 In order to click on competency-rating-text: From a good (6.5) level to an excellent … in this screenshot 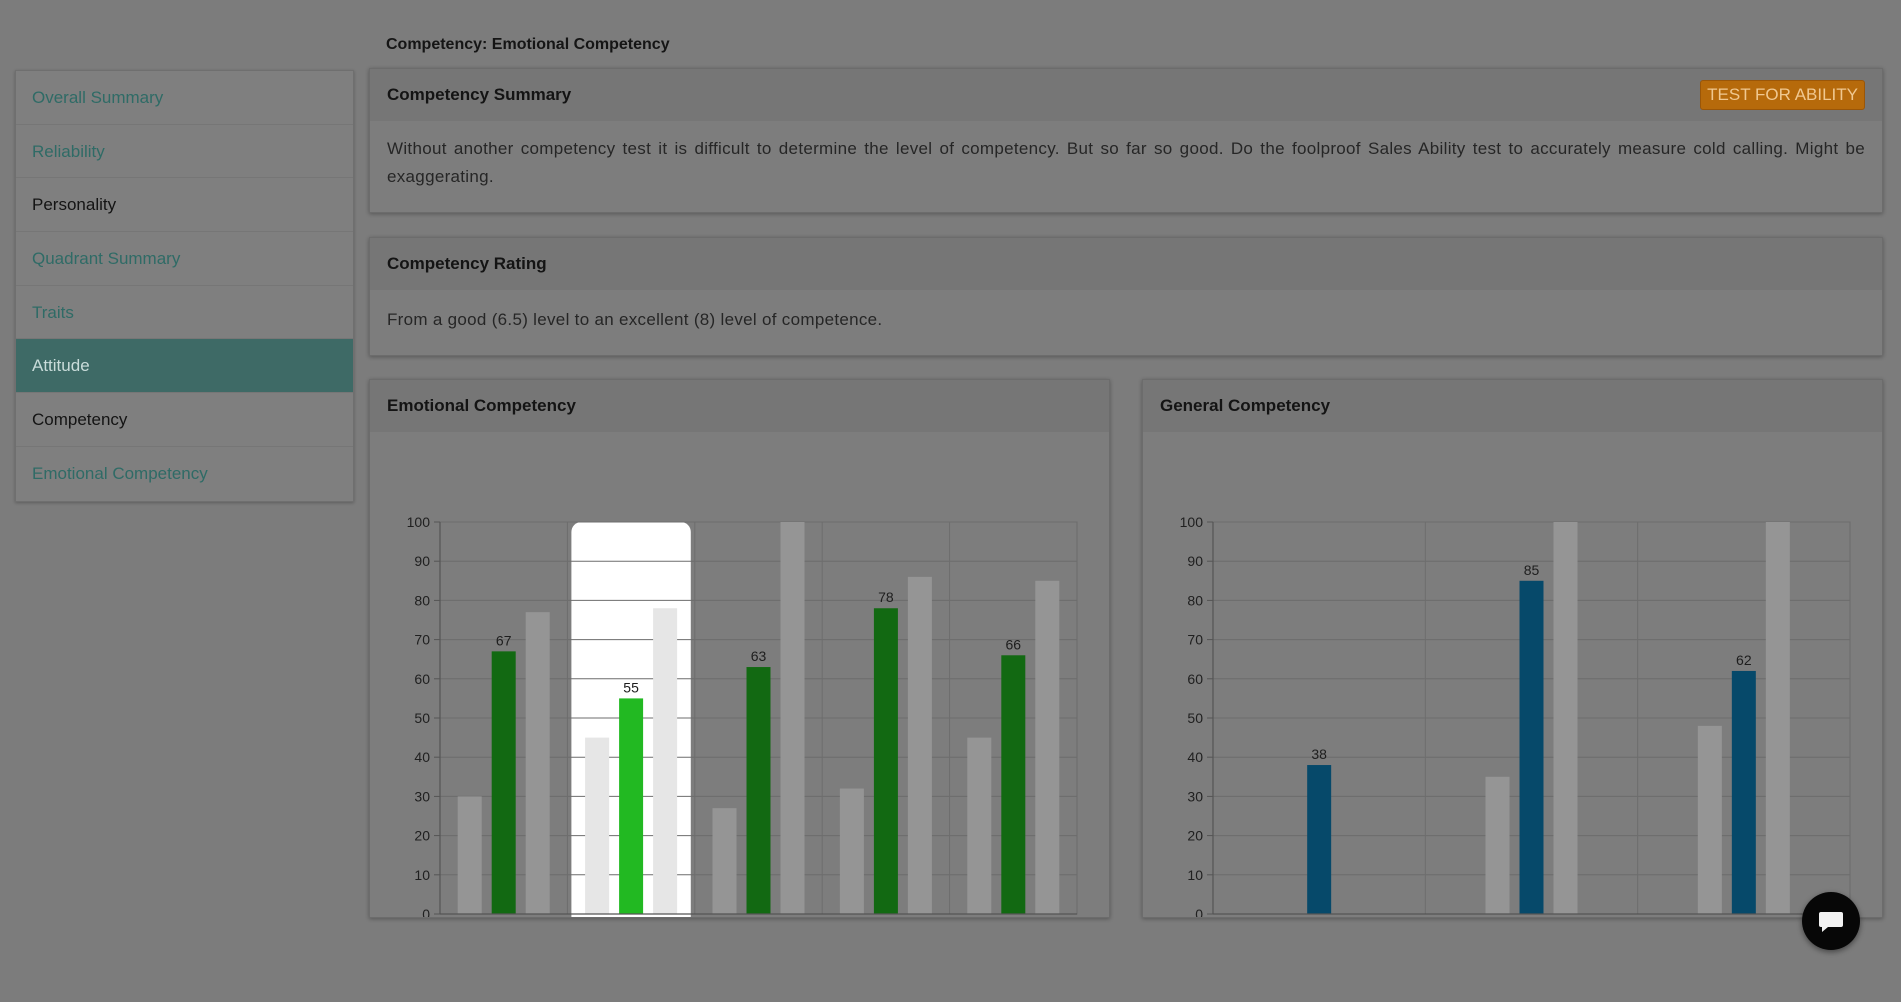, I will do `click(635, 319)`.